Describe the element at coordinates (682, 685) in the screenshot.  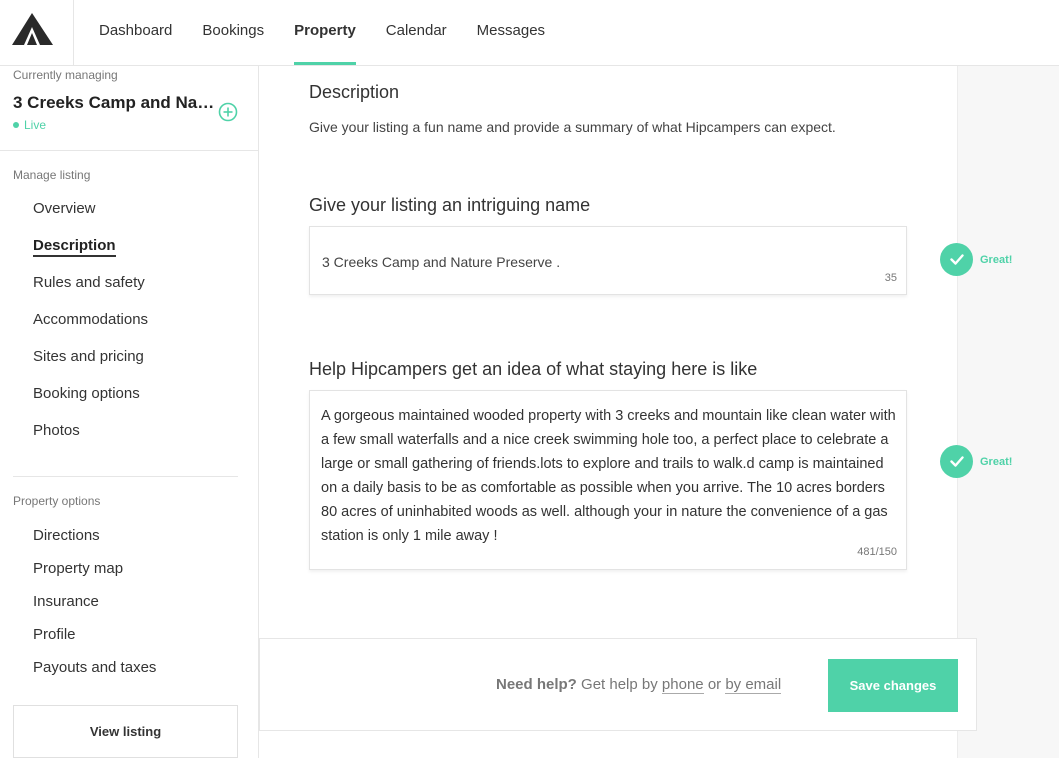
I see `help-phone-link: phone` at that location.